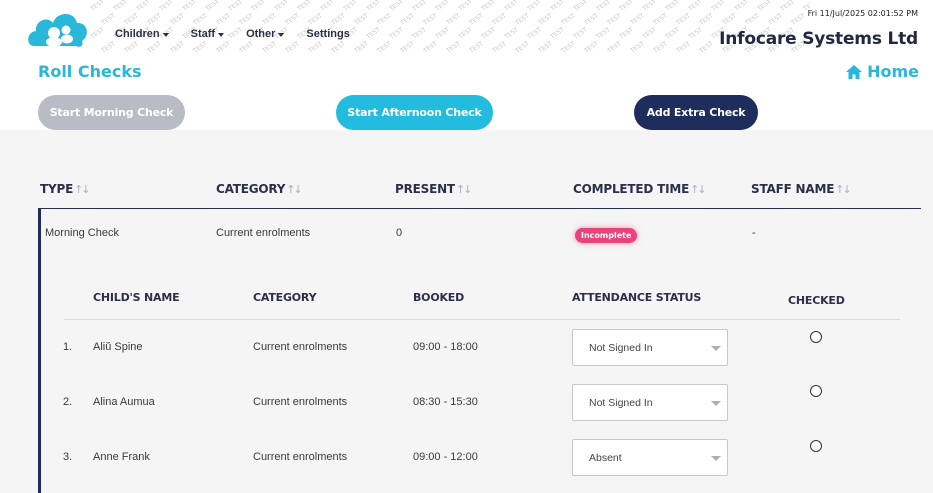 This screenshot has width=933, height=493. I want to click on nav-staff: Staff, so click(207, 34).